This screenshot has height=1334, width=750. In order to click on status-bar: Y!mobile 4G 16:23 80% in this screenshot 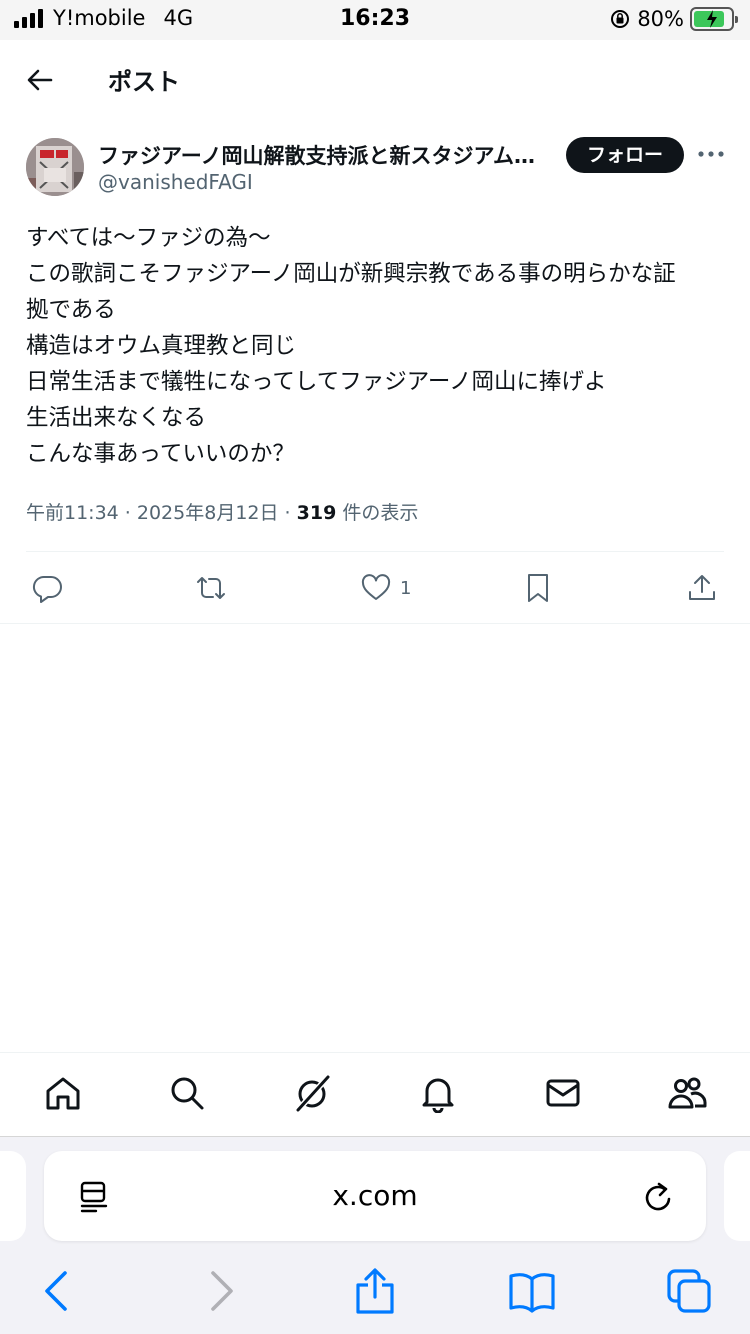, I will do `click(375, 20)`.